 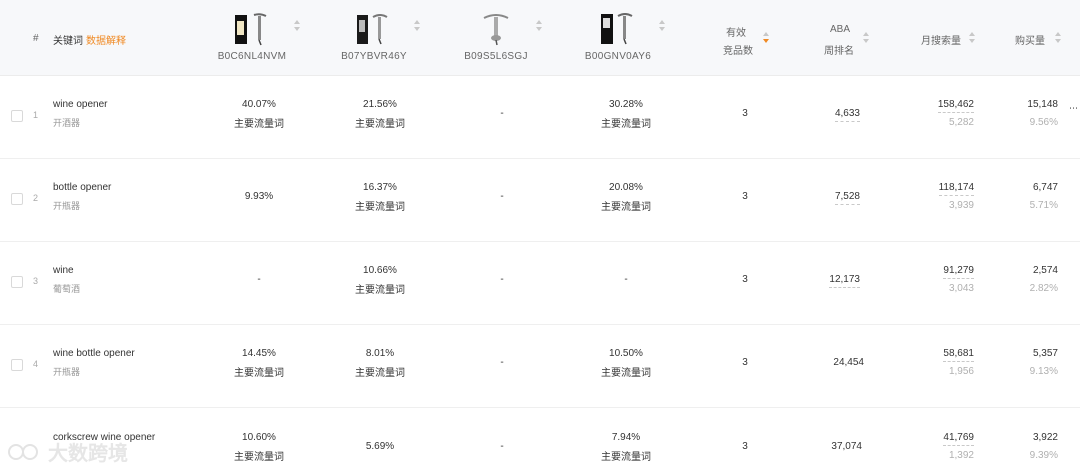 I want to click on monthly-search-header: 月搜索量, so click(x=941, y=41).